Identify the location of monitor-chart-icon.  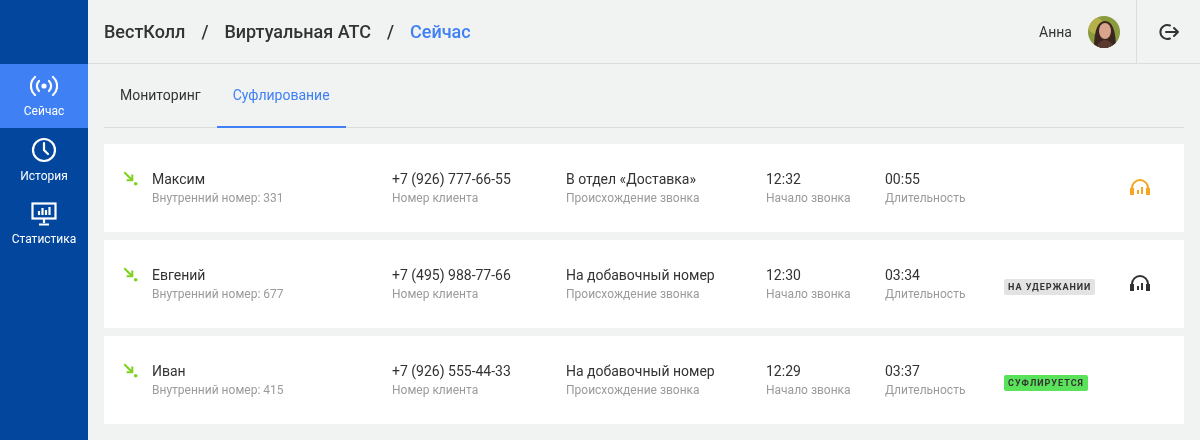
(44, 214).